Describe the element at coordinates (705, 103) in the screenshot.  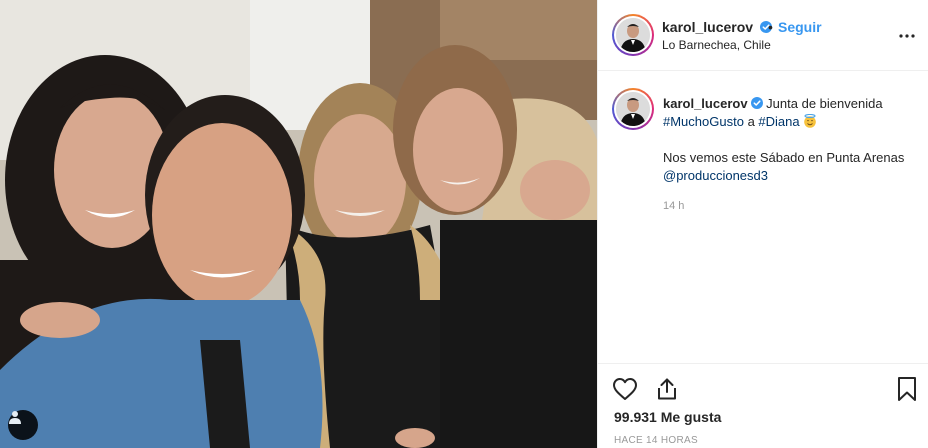
I see `caption-username: karol_lucerov` at that location.